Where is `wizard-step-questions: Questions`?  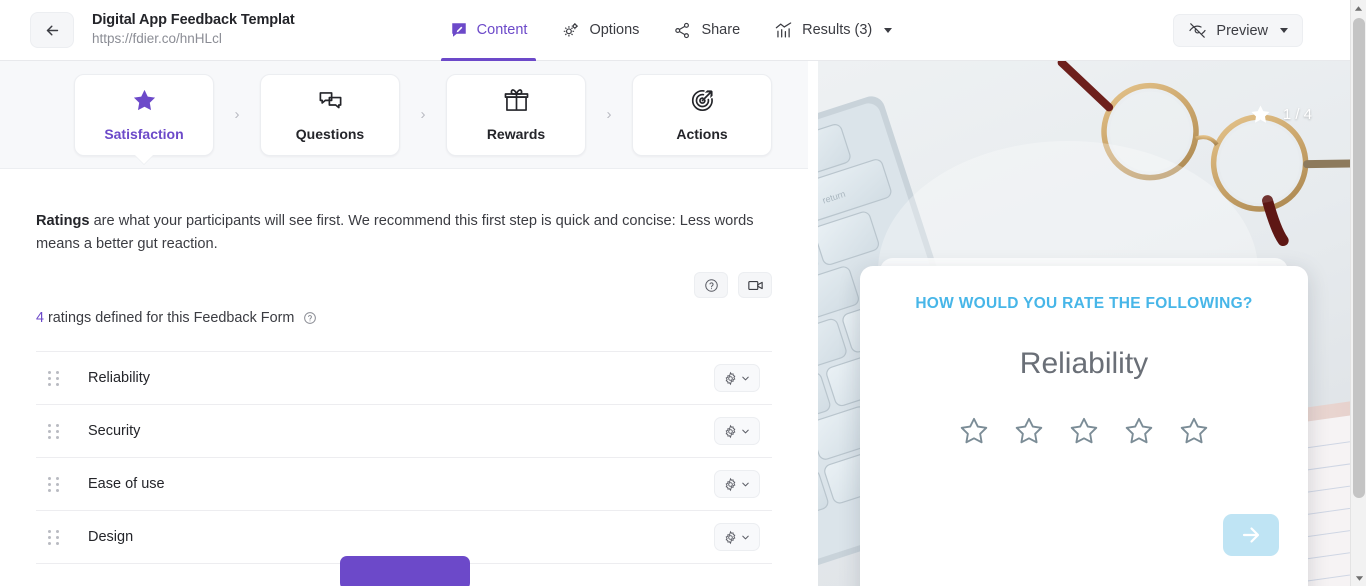
wizard-step-questions: Questions is located at coordinates (330, 114).